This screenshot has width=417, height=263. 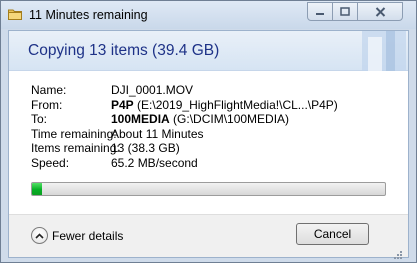 I want to click on minimize-icon, so click(x=320, y=13).